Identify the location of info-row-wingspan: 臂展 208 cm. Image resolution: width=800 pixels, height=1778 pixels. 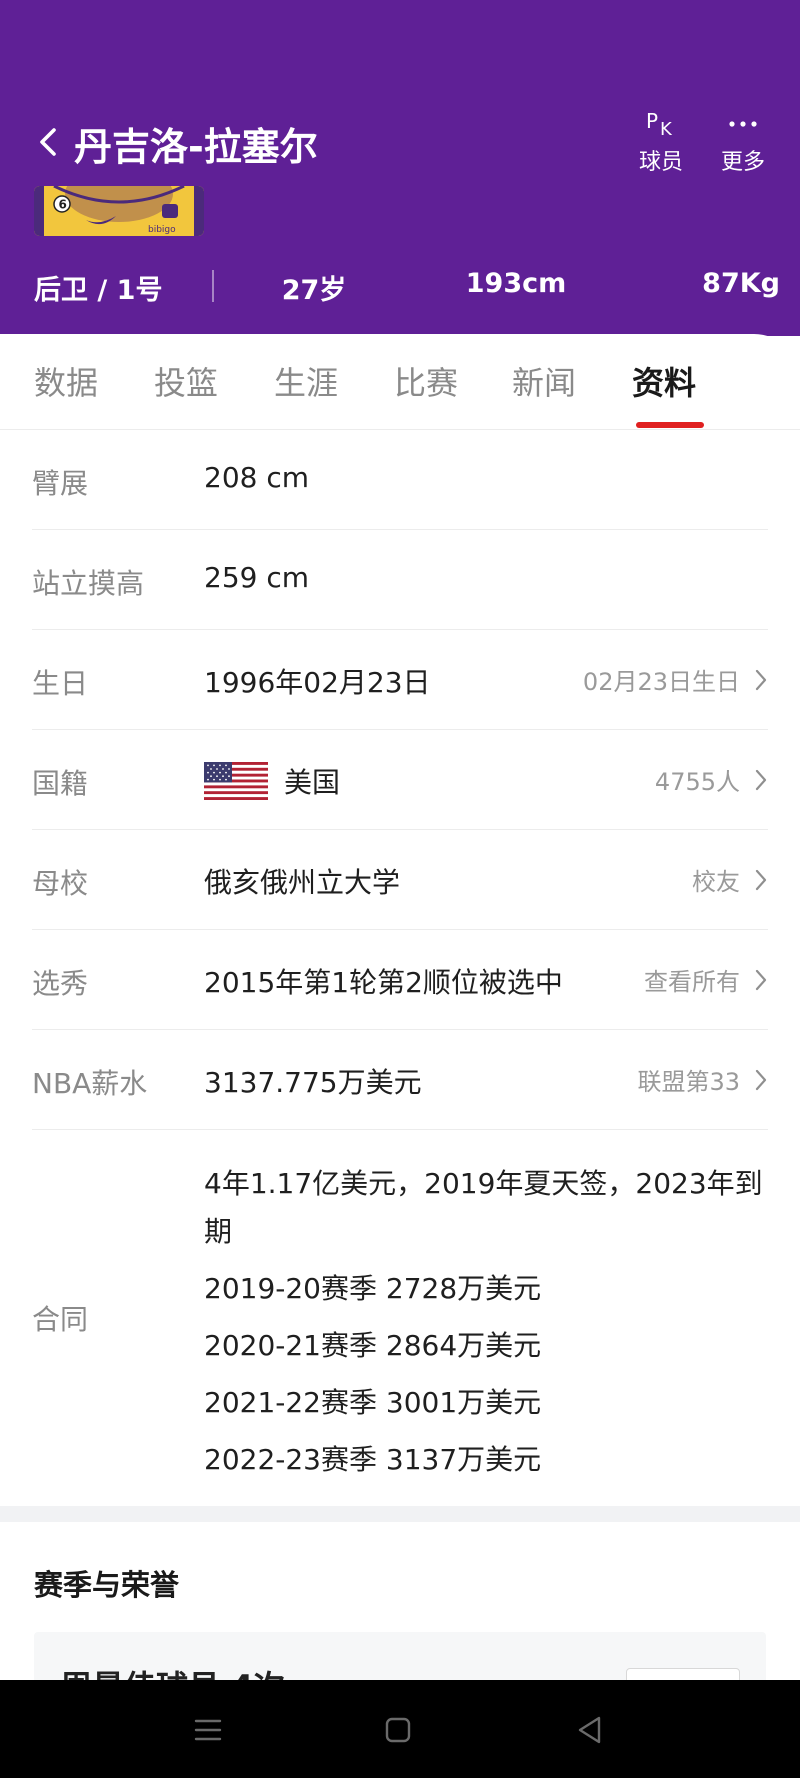
(400, 480).